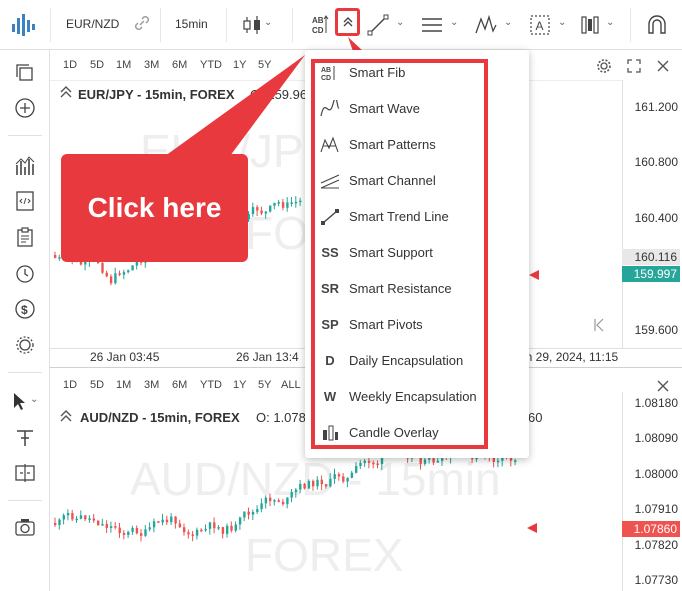 This screenshot has height=591, width=682. I want to click on clipboard-icon, so click(25, 237).